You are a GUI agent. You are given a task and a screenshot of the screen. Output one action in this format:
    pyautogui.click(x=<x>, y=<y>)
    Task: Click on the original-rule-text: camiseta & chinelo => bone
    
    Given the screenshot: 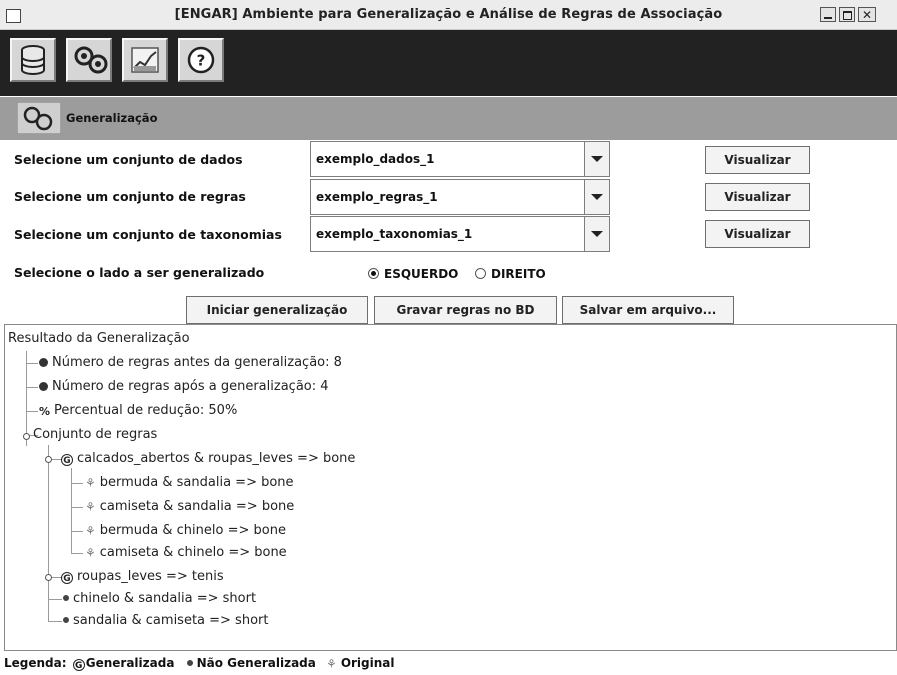 What is the action you would take?
    pyautogui.click(x=193, y=552)
    